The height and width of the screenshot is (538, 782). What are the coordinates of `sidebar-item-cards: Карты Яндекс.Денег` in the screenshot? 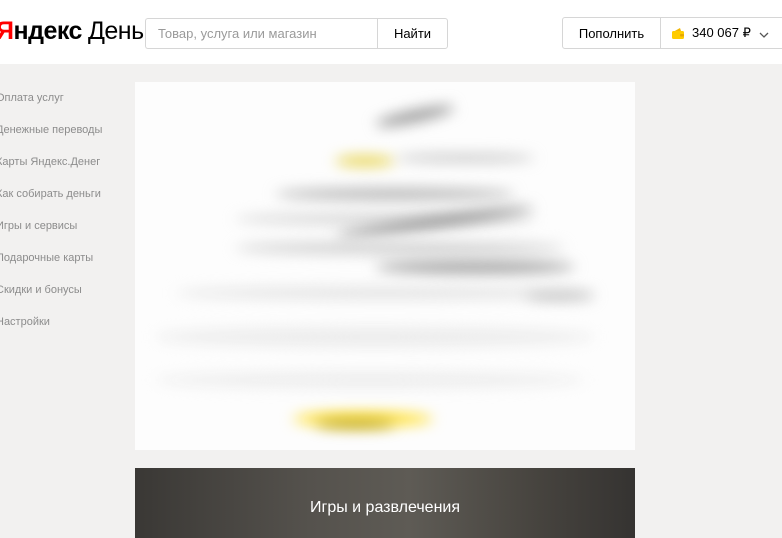 It's located at (65, 164).